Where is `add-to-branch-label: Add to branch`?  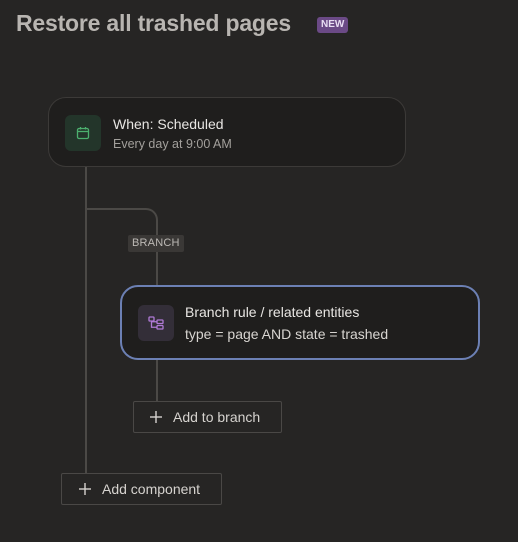
add-to-branch-label: Add to branch is located at coordinates (217, 417).